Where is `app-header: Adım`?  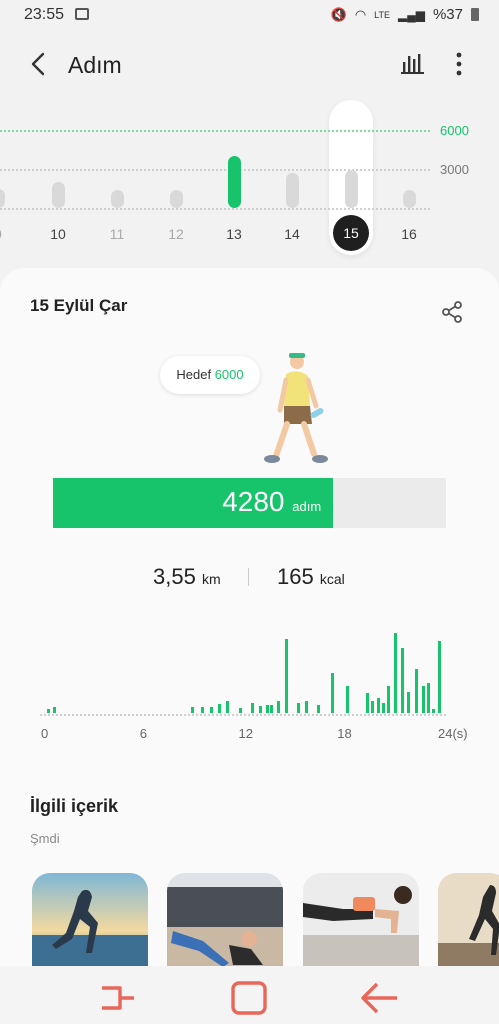 app-header: Adım is located at coordinates (249, 65).